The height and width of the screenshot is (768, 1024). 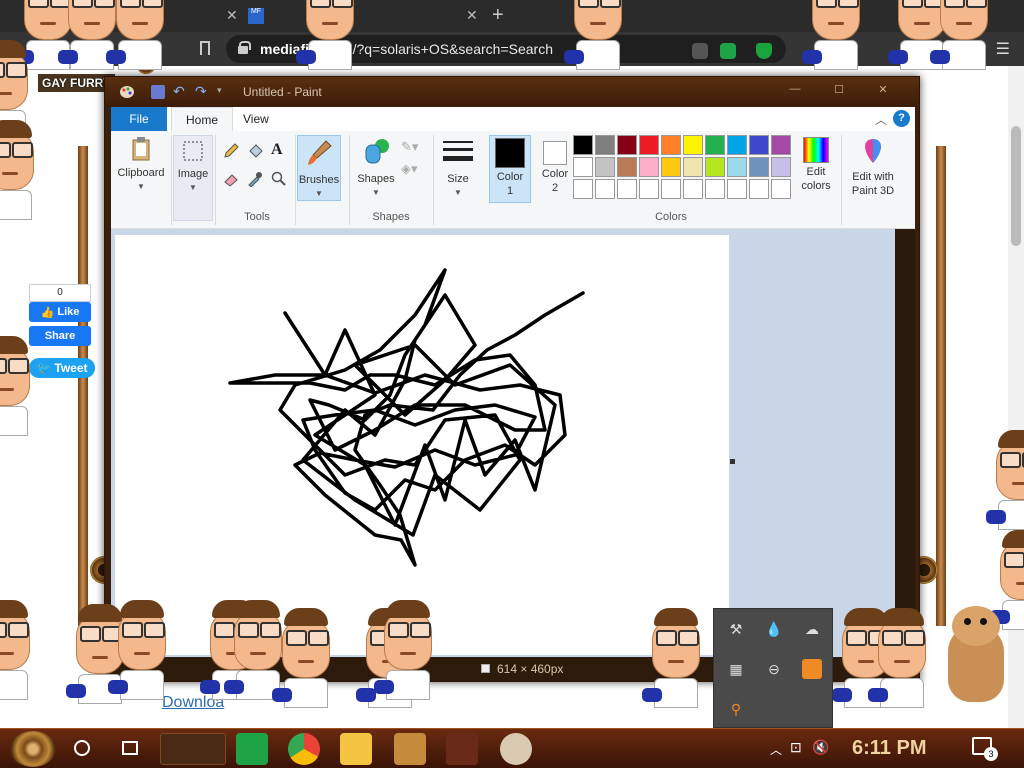 I want to click on save-icon, so click(x=158, y=92).